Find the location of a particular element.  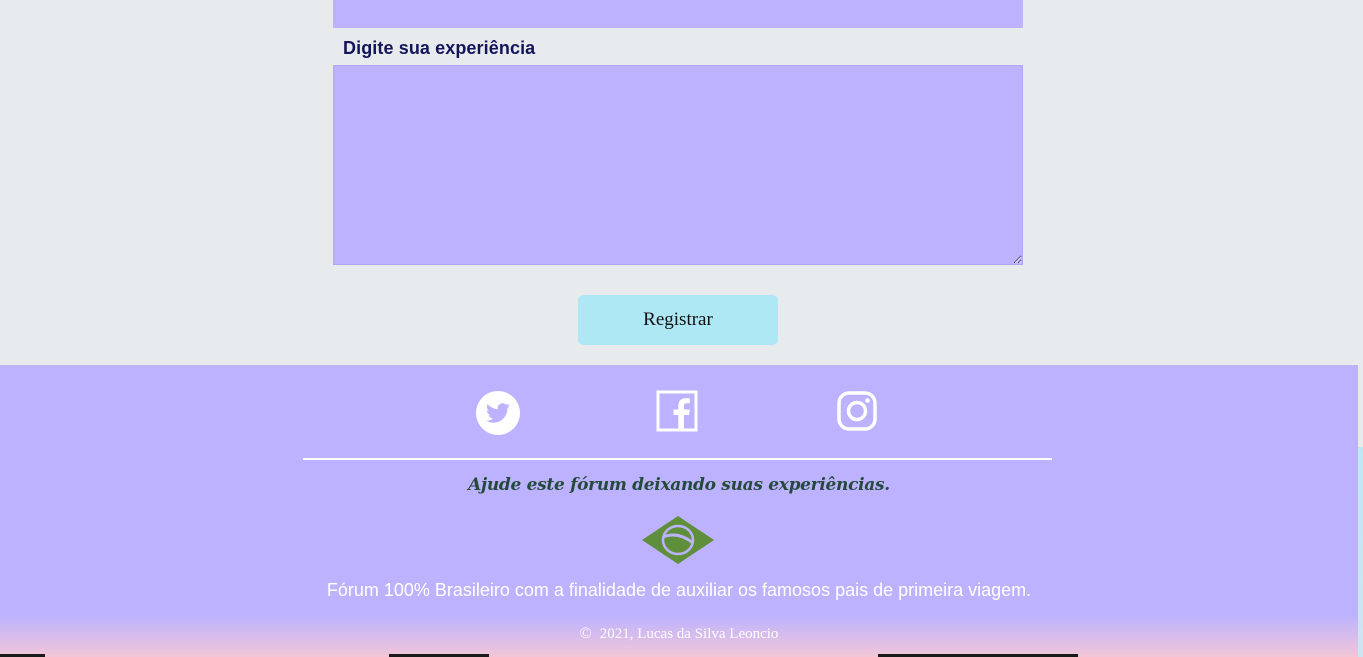

footer-divider is located at coordinates (677, 459).